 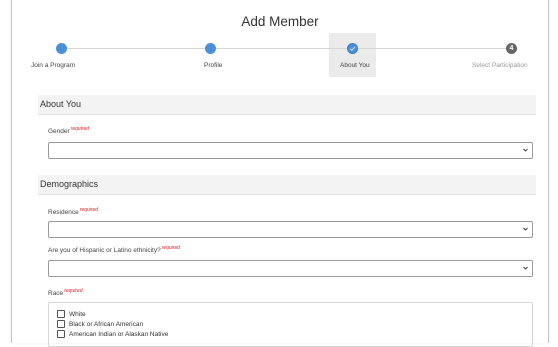 I want to click on step-3-label: About You, so click(x=355, y=65).